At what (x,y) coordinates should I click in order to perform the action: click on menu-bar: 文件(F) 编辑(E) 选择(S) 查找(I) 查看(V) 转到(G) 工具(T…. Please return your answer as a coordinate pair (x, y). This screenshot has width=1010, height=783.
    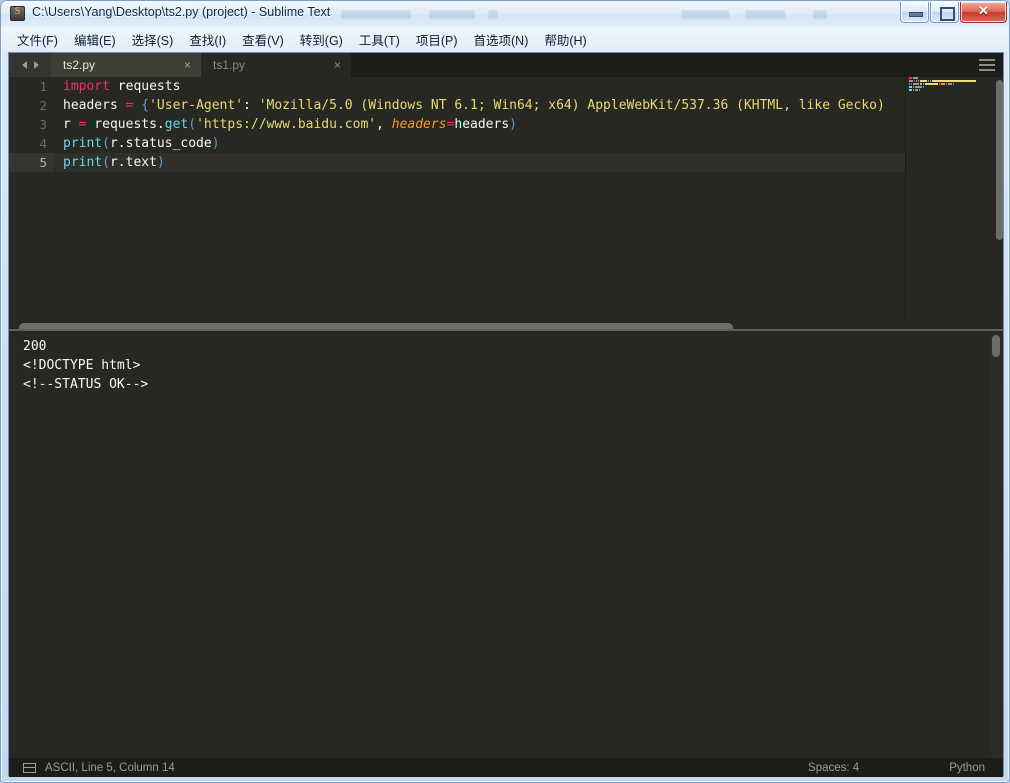
    Looking at the image, I should click on (505, 40).